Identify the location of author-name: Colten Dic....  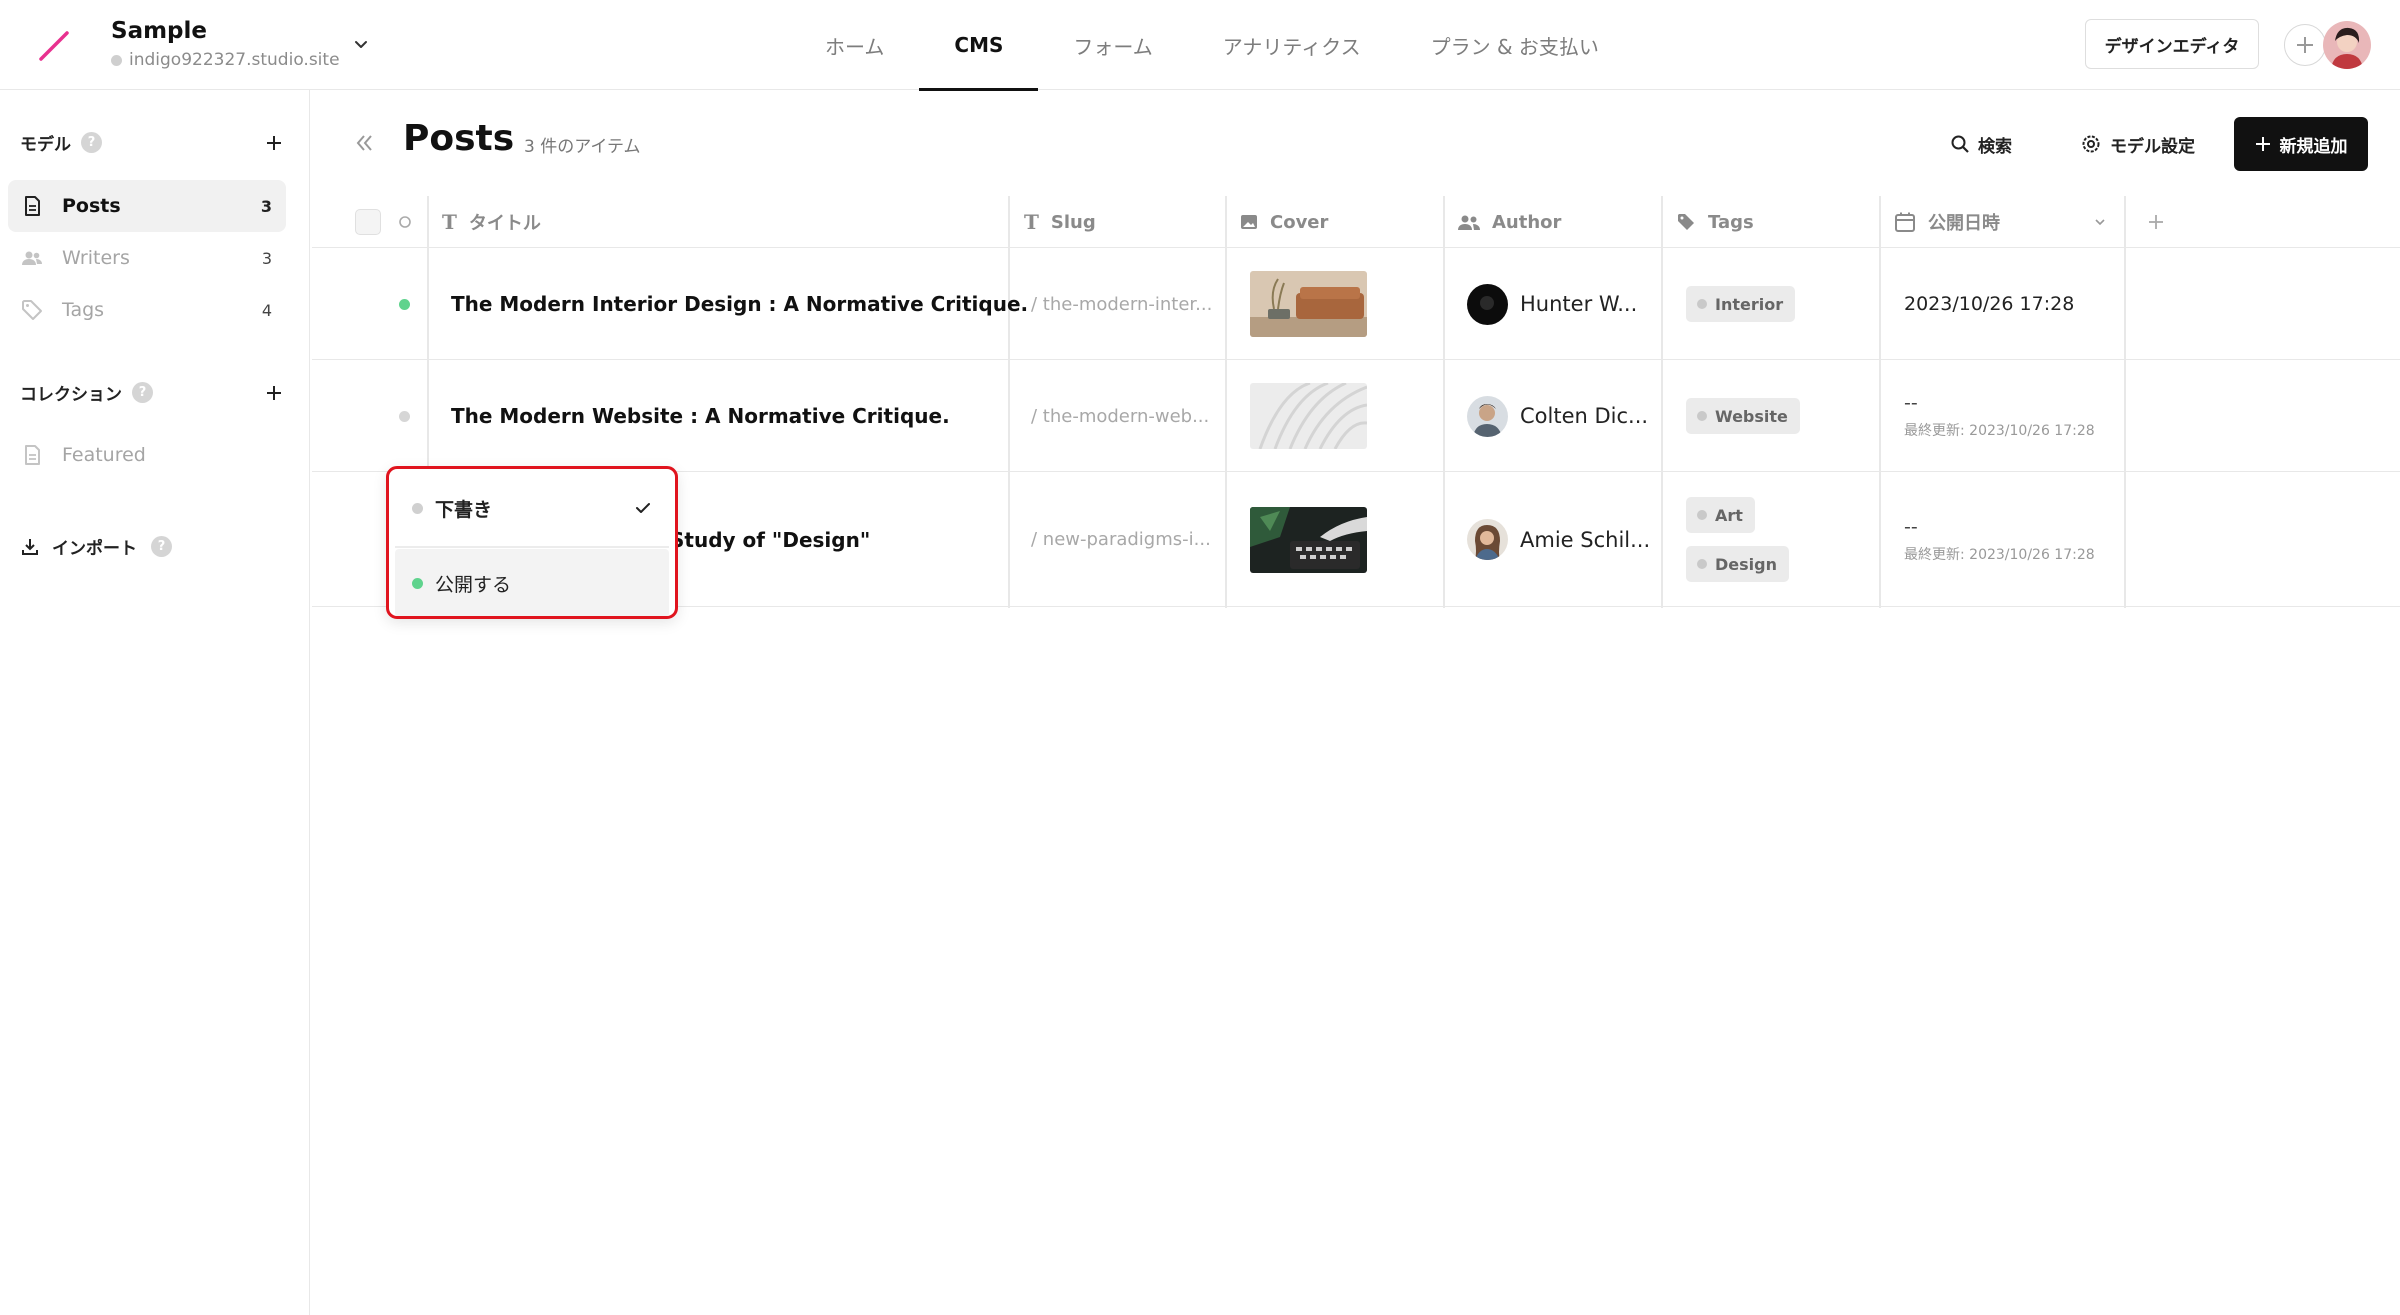
(1584, 416).